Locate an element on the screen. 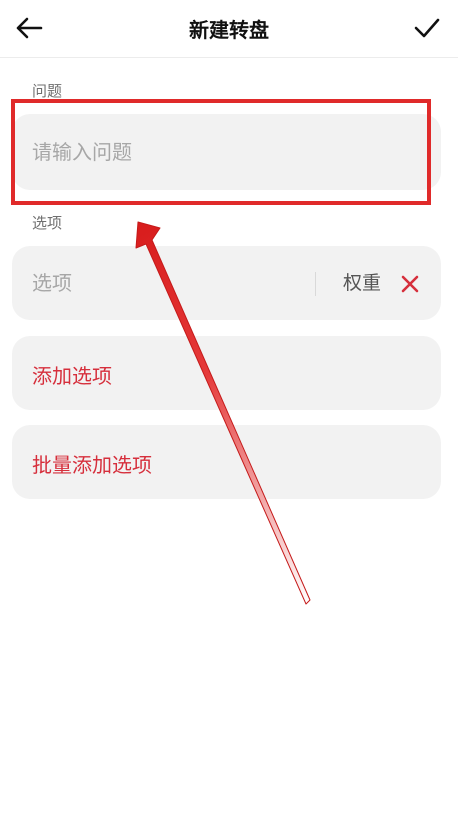 The height and width of the screenshot is (820, 458). option-name-input is located at coordinates (167, 283).